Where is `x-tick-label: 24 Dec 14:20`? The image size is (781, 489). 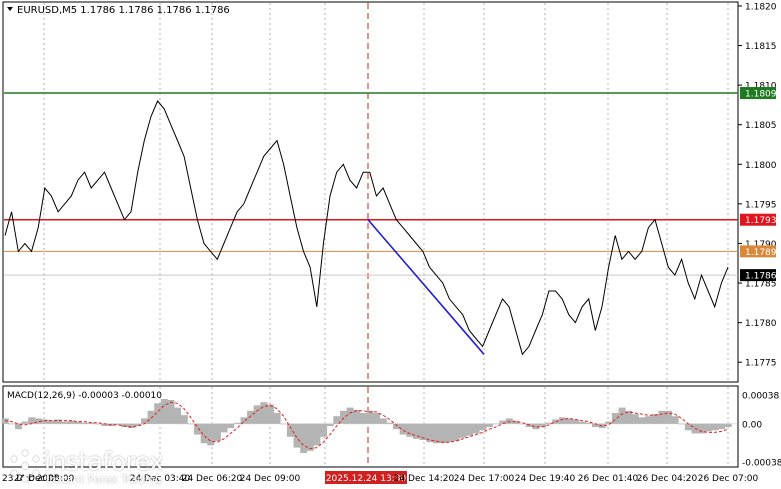 x-tick-label: 24 Dec 14:20 is located at coordinates (424, 479).